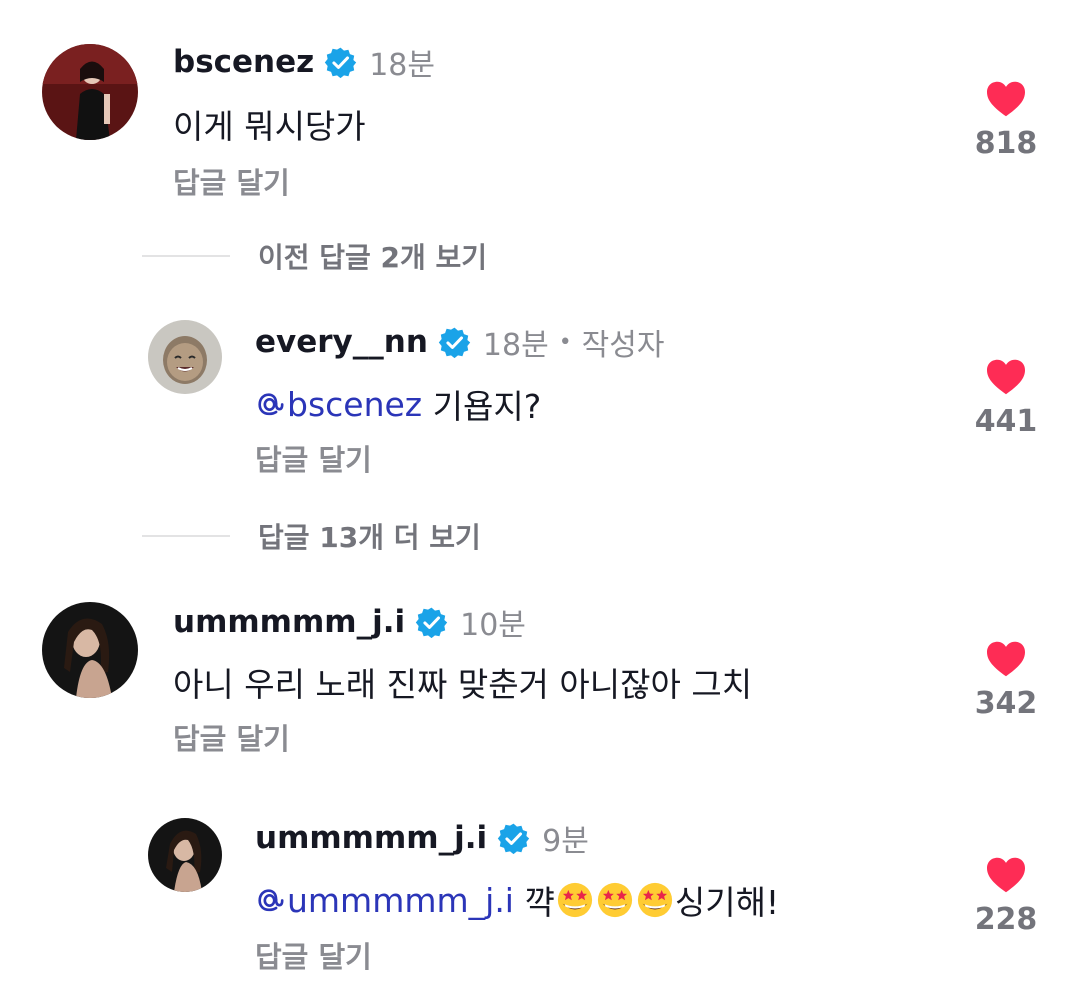 The image size is (1080, 996). I want to click on comment-text-content: 기욥지?, so click(482, 406).